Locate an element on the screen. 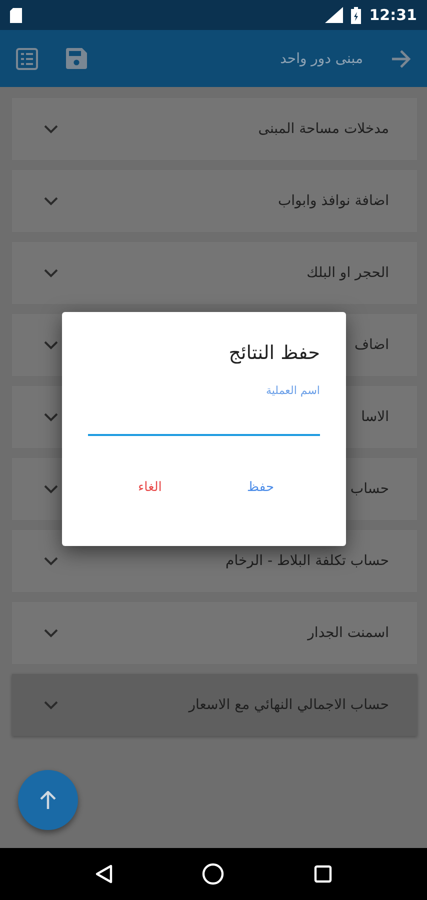 The width and height of the screenshot is (427, 900). signal-icon is located at coordinates (334, 15).